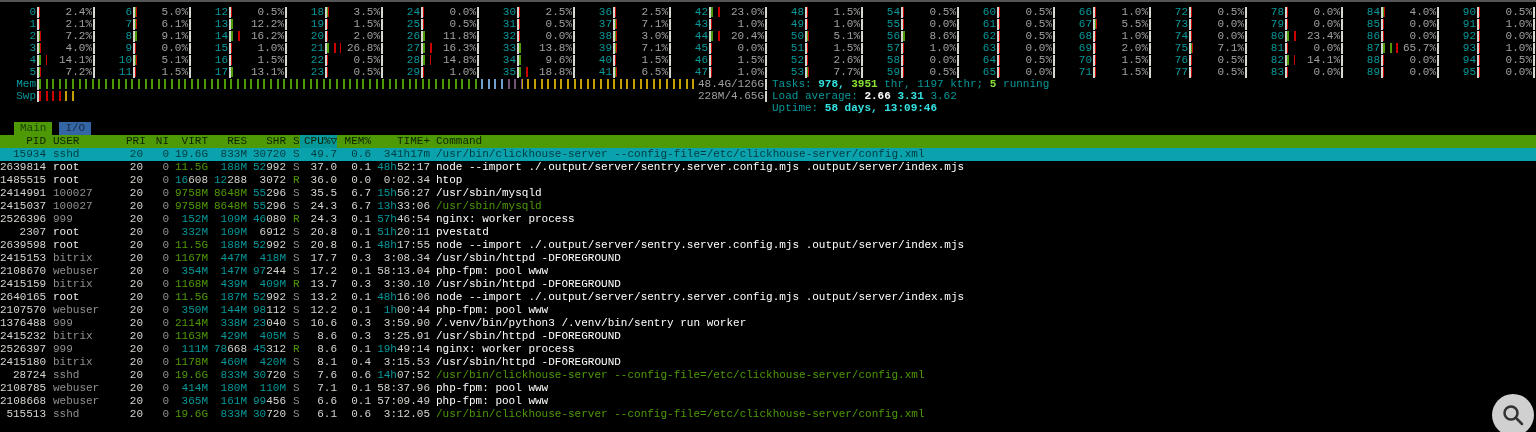 The width and height of the screenshot is (1536, 432). I want to click on process-row: 2415159 bitrix 20 0 1168M 439M 409M R 13.7 0.3 3:30.10 /usr/sbin/httpd -DFOREGROUND, so click(768, 284).